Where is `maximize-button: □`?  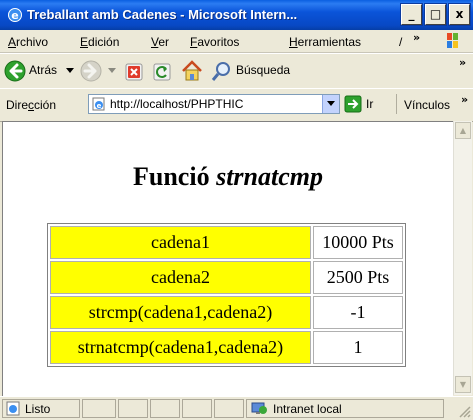
maximize-button: □ is located at coordinates (435, 14).